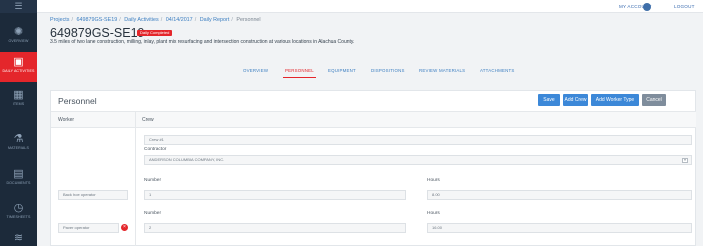 This screenshot has width=703, height=246. What do you see at coordinates (18, 217) in the screenshot?
I see `sidebar-item-label: TIMESHEETS` at bounding box center [18, 217].